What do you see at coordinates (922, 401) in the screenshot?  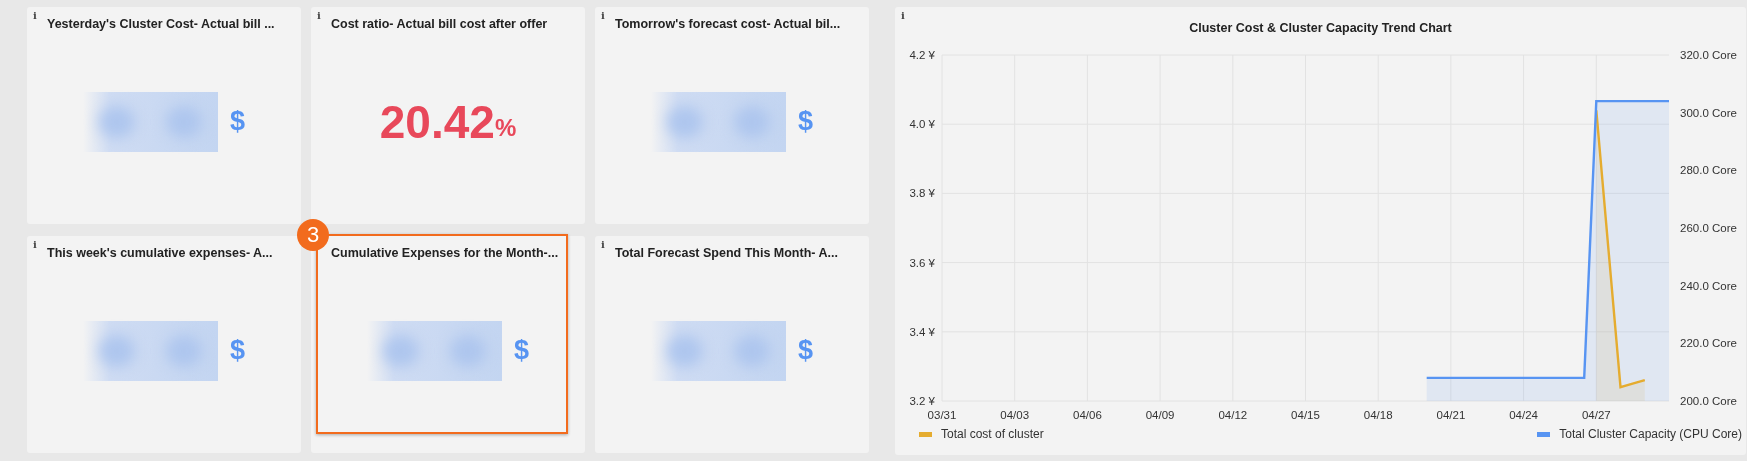 I see `axis-label: 3.2 ¥` at bounding box center [922, 401].